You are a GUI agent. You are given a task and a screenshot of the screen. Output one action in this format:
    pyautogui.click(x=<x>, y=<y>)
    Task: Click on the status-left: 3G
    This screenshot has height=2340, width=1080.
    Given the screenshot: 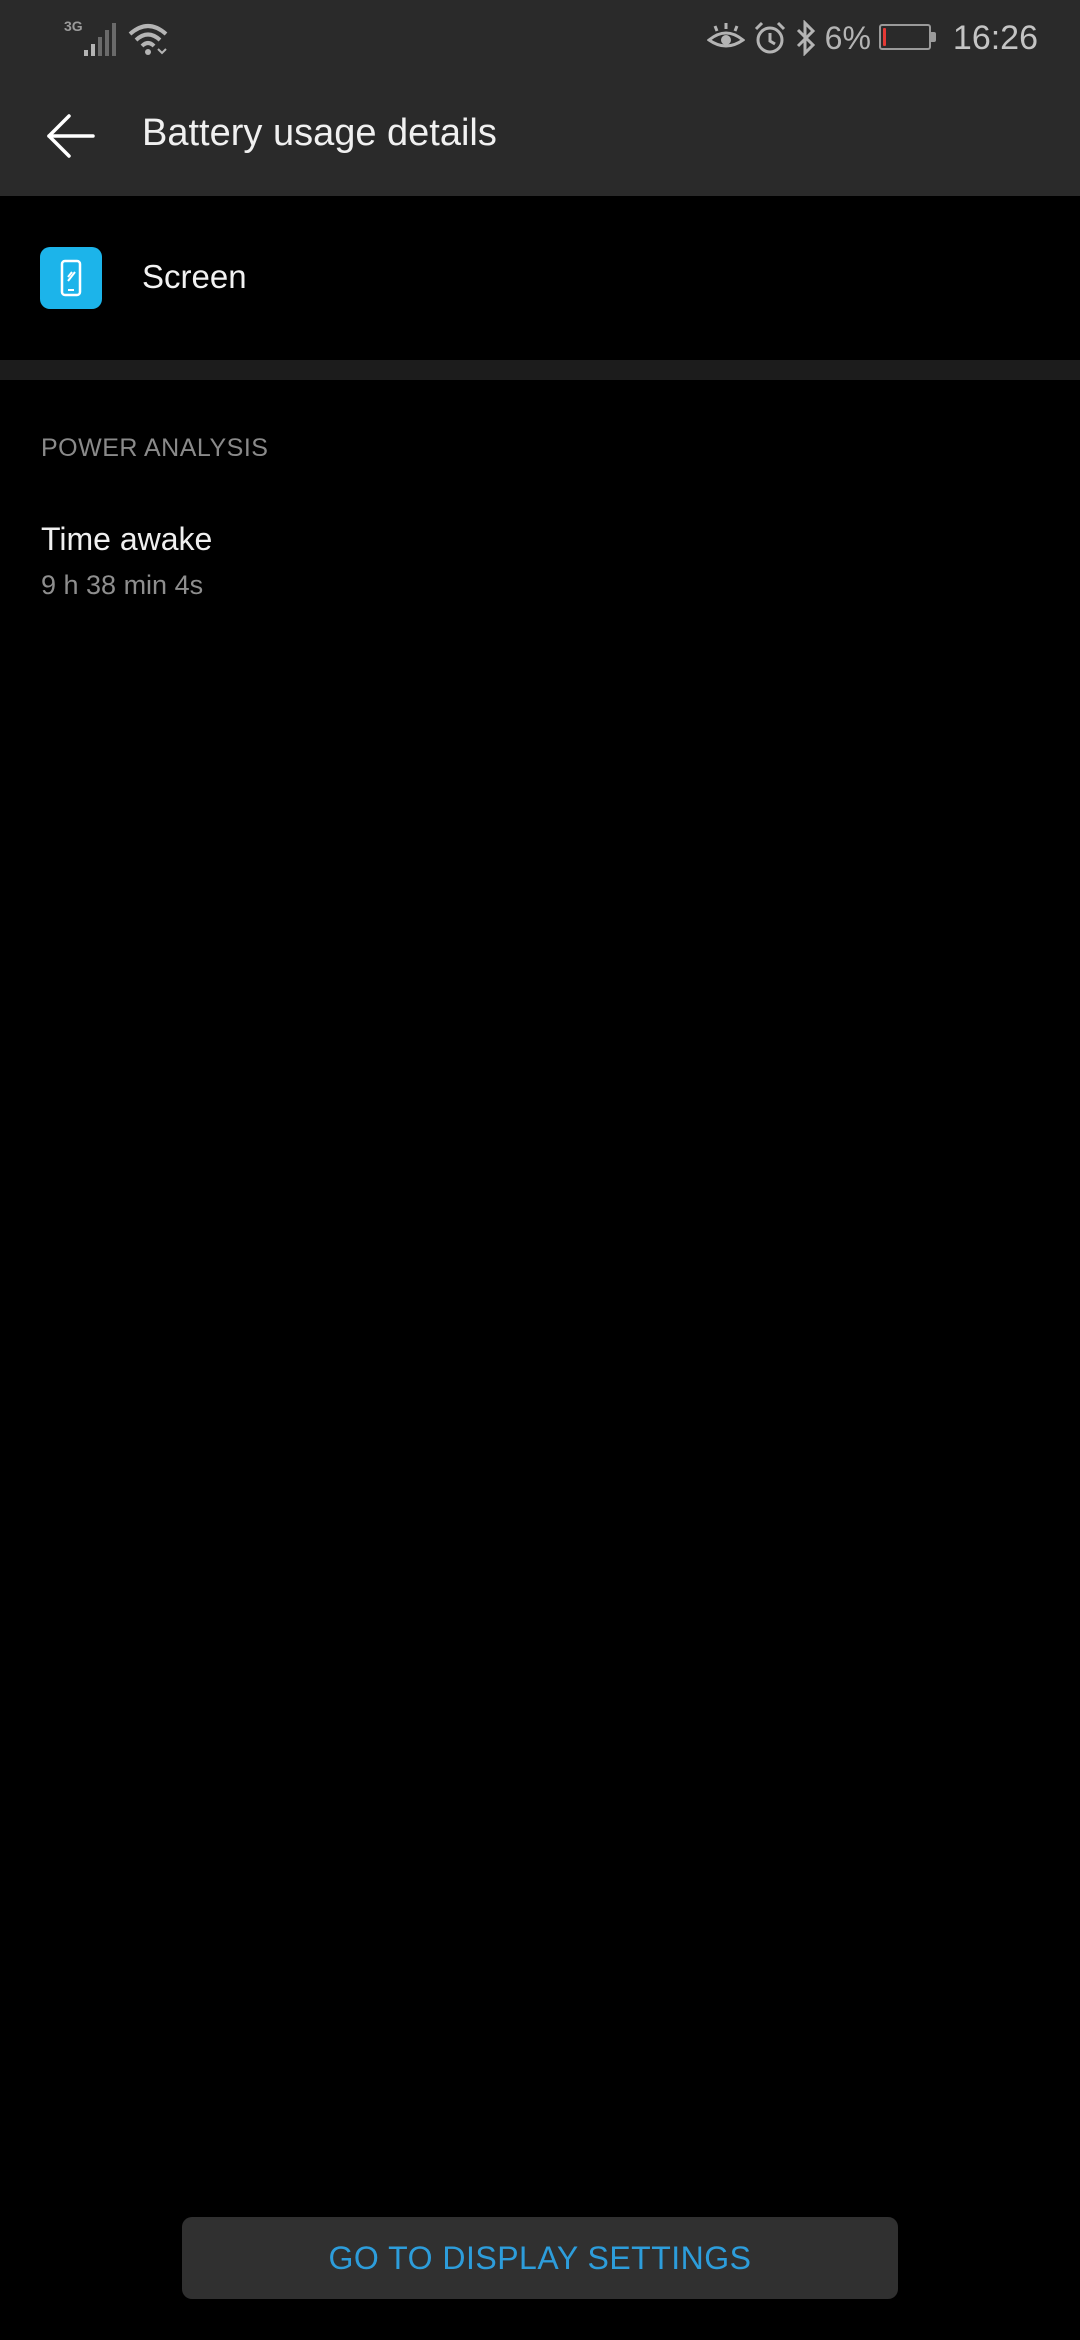 What is the action you would take?
    pyautogui.click(x=116, y=38)
    